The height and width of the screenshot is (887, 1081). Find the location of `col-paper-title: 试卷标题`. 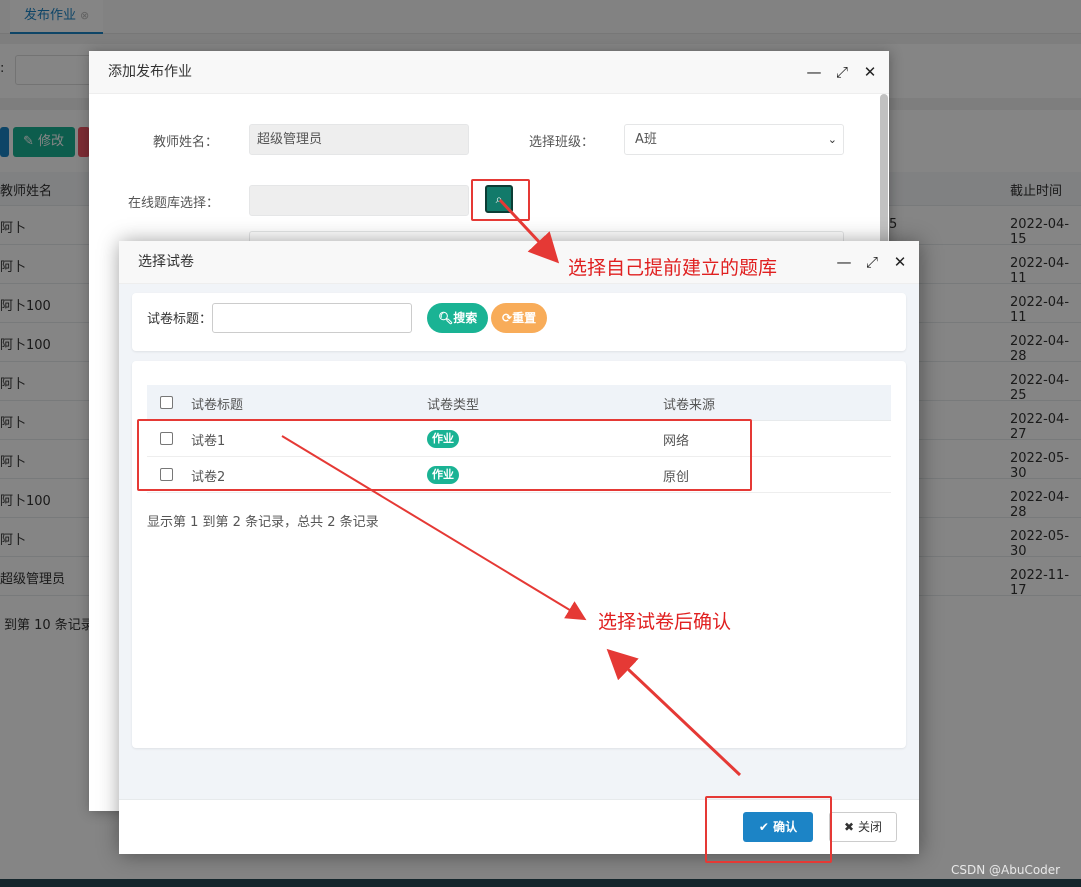

col-paper-title: 试卷标题 is located at coordinates (217, 405).